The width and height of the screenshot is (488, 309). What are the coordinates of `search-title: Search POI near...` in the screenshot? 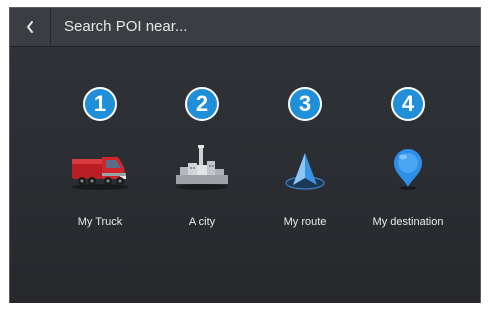 It's located at (126, 26).